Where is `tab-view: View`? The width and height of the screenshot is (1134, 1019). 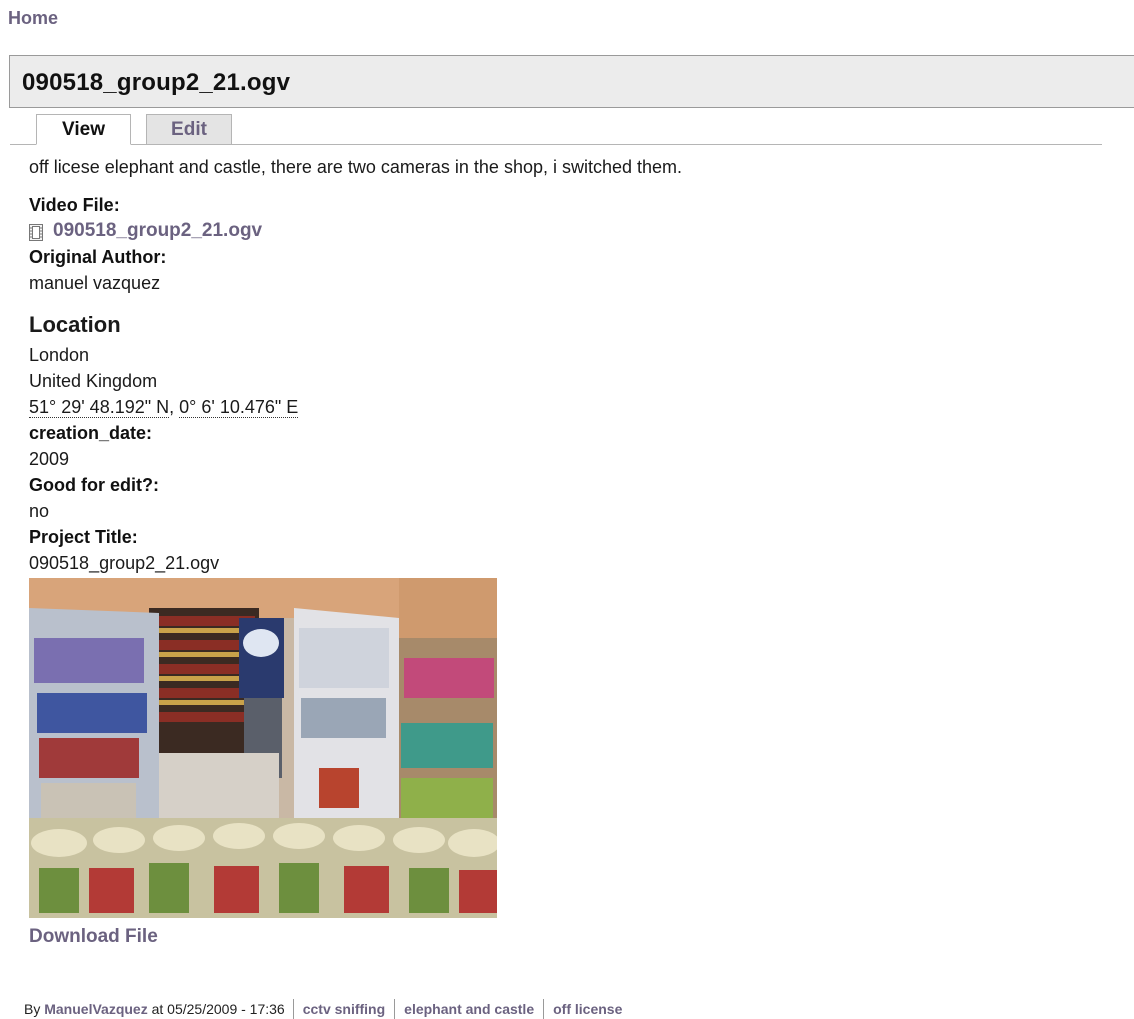
tab-view: View is located at coordinates (83, 129).